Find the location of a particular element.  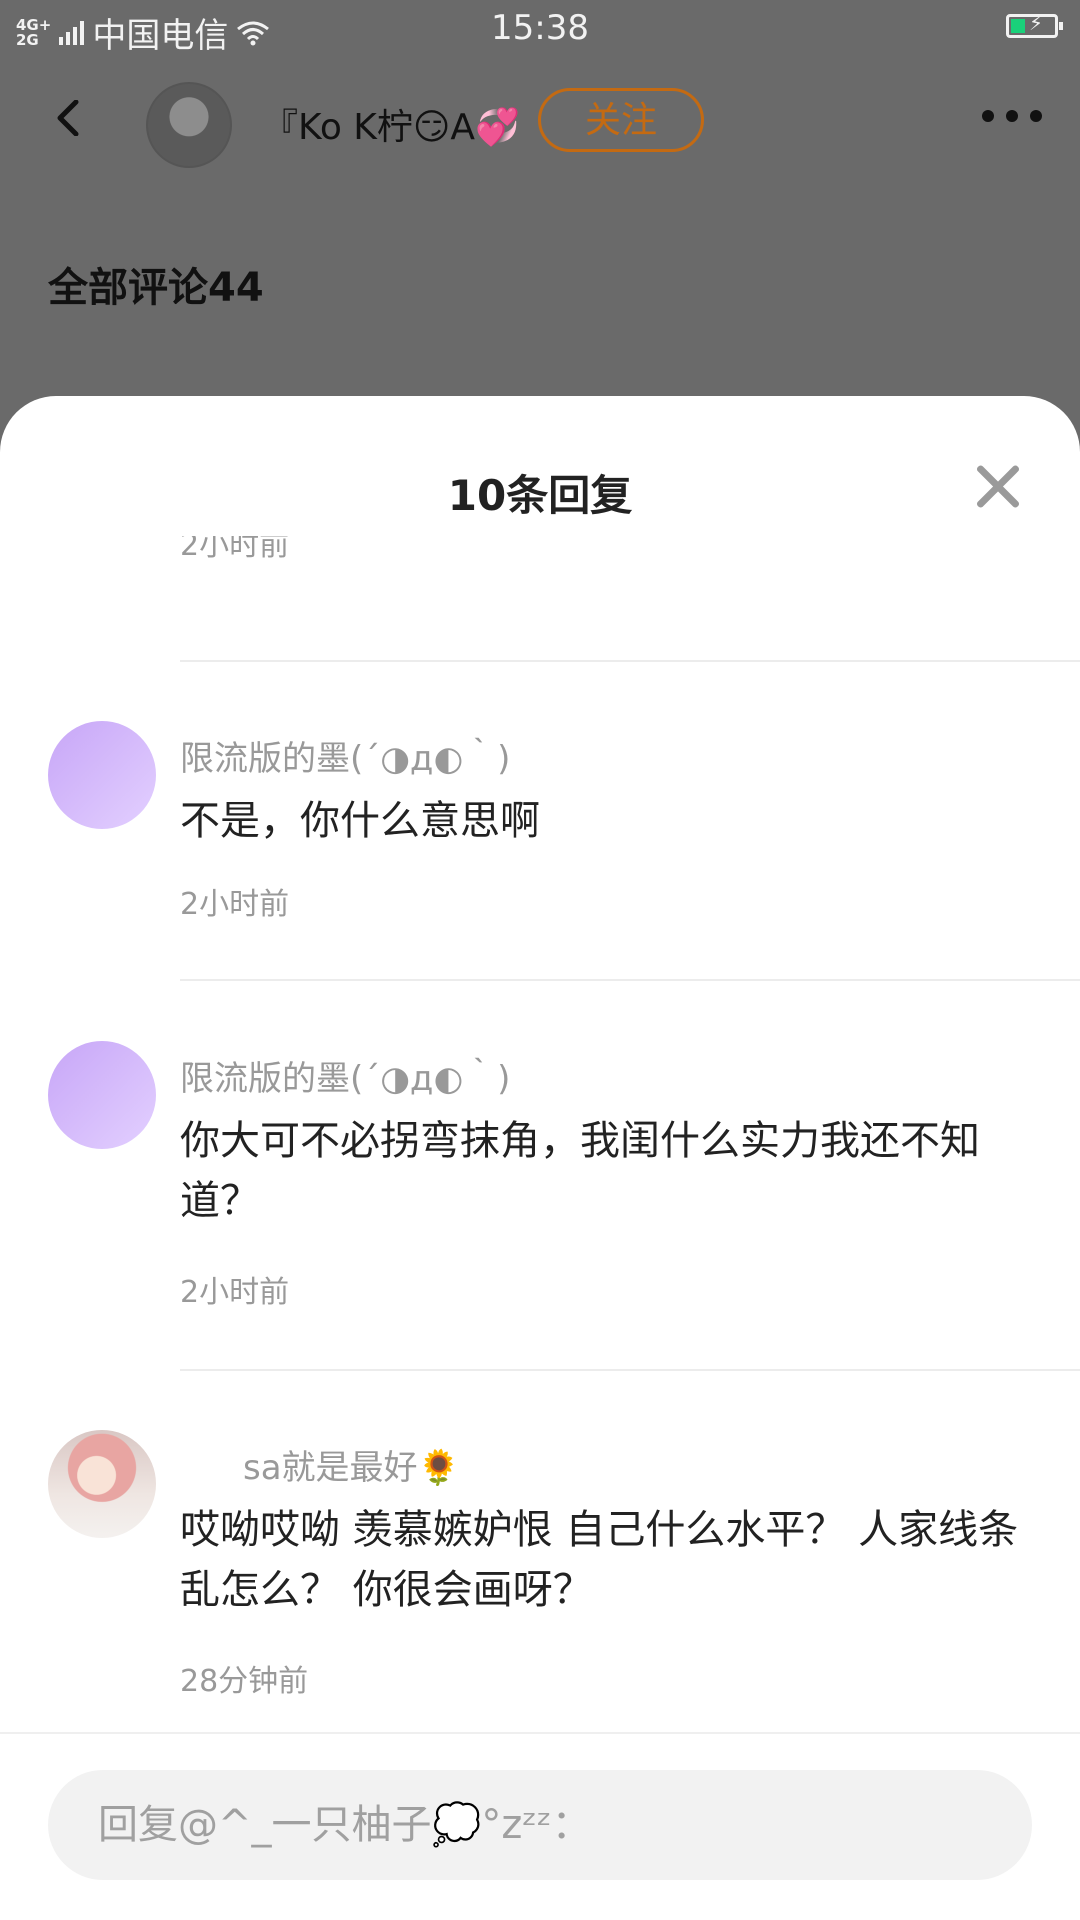

author-name: 『Ko K柠😏A💞 is located at coordinates (391, 124).